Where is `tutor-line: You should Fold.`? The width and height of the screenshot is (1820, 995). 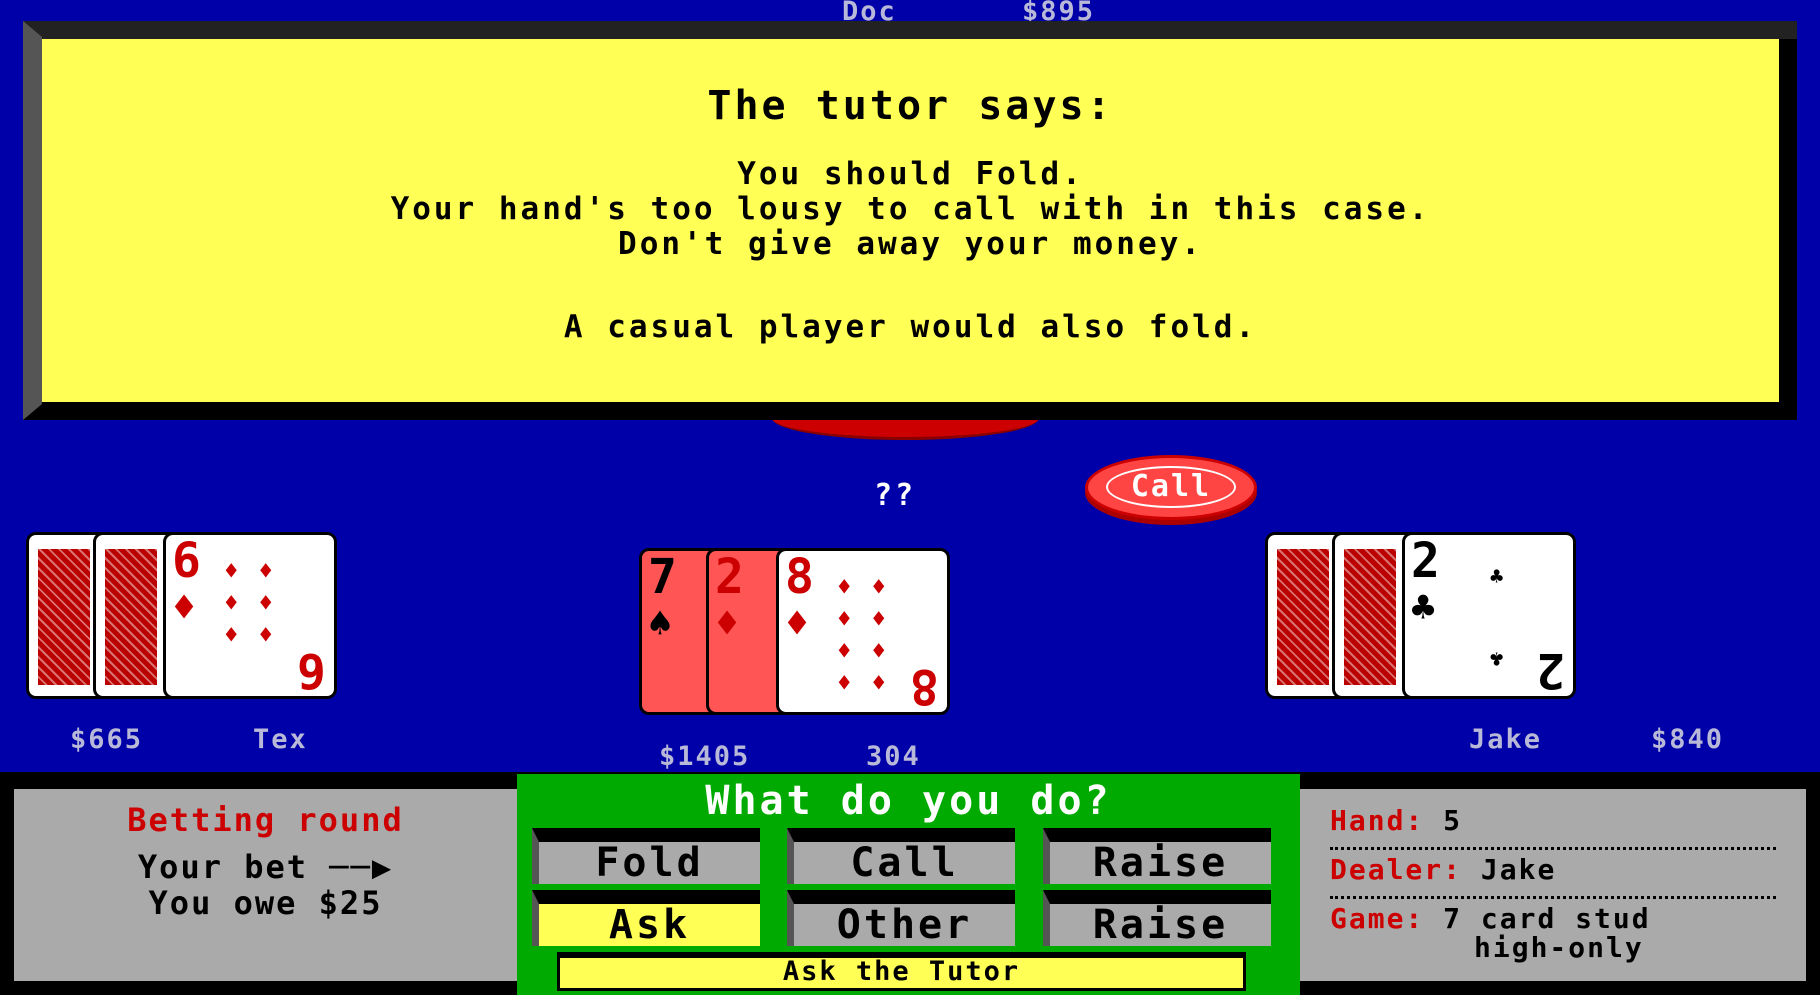
tutor-line: You should Fold. is located at coordinates (910, 174).